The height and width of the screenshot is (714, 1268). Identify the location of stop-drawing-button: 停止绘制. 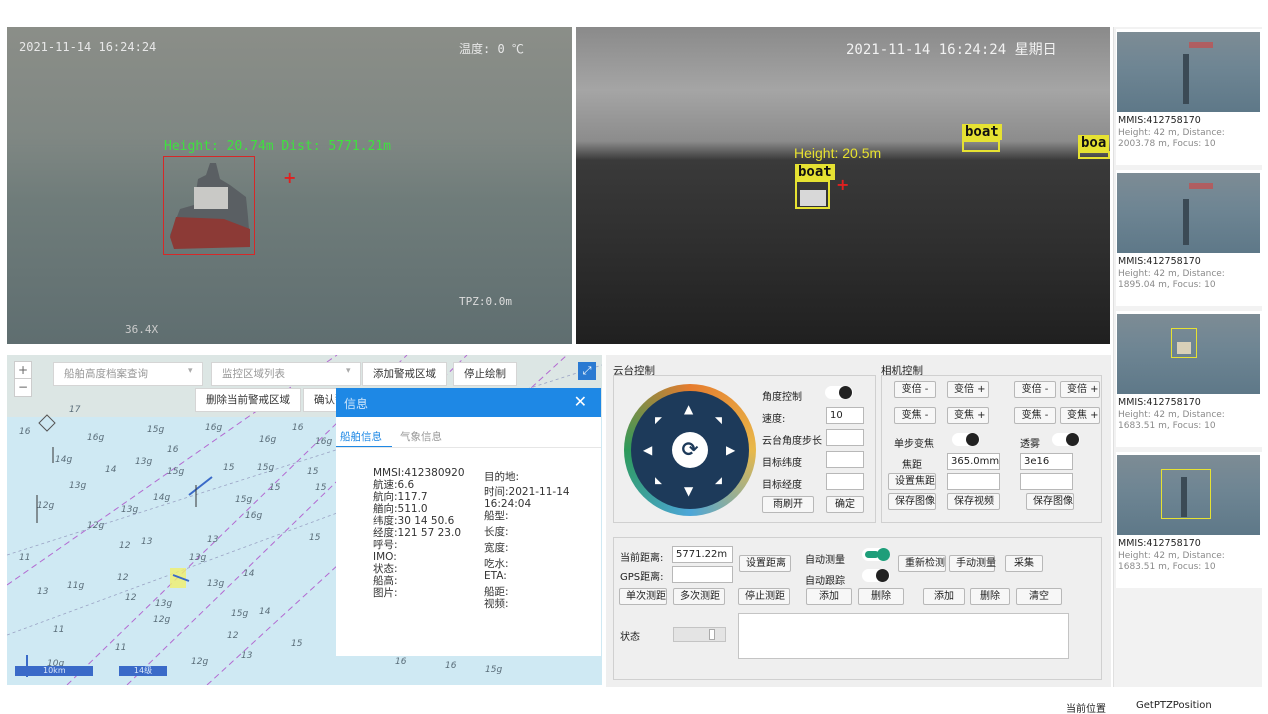
(485, 374).